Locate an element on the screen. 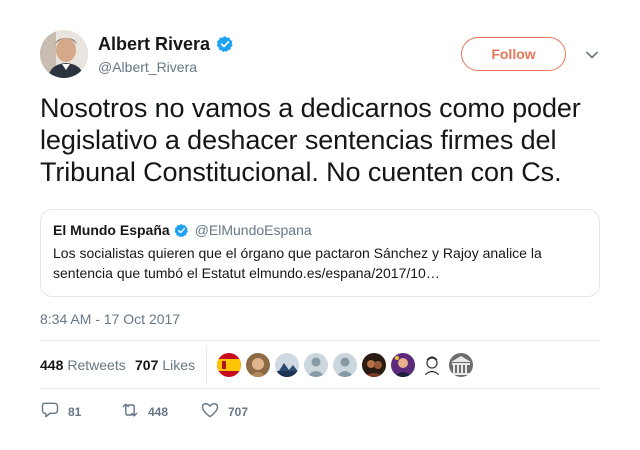  likes-stat: 707 Likes is located at coordinates (165, 365).